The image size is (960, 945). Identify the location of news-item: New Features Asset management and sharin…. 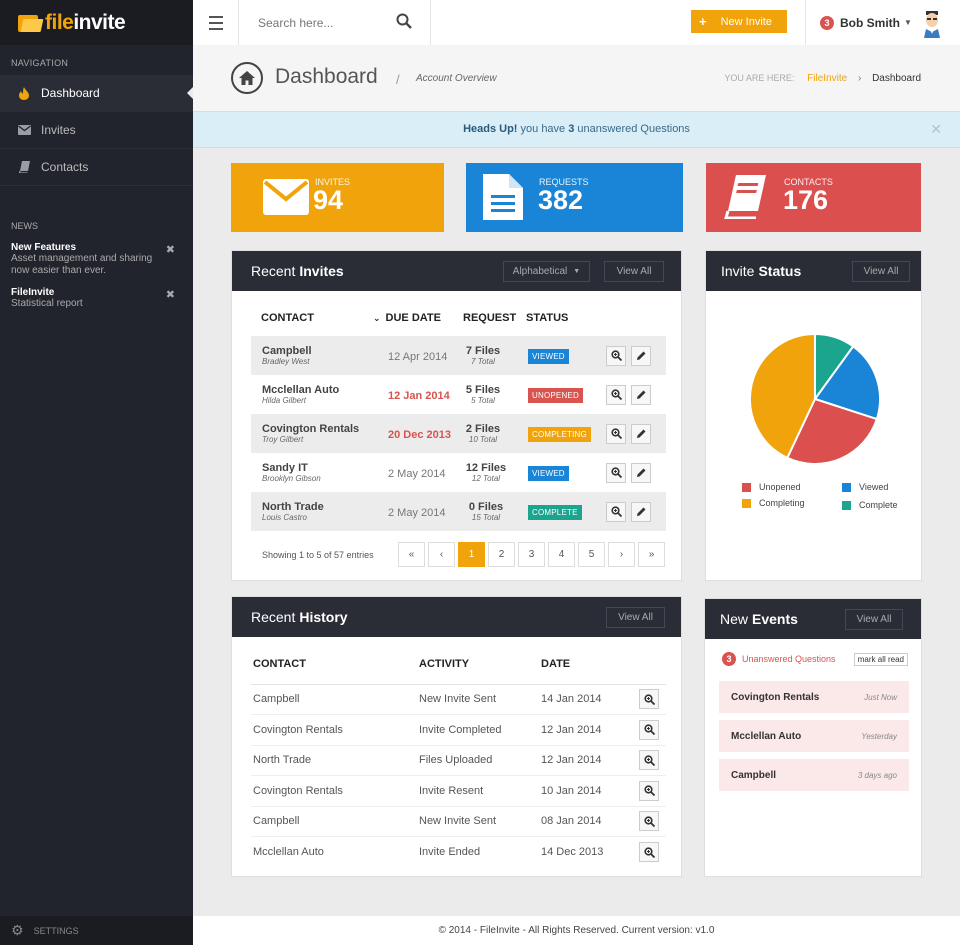
(96, 264).